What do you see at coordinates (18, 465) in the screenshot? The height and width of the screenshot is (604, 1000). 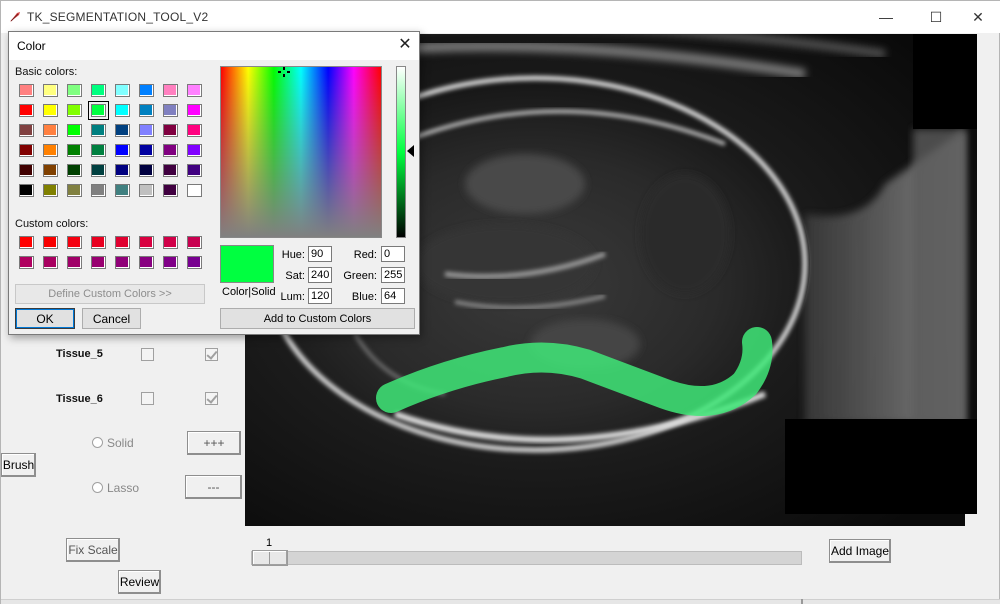 I see `brush-button: Brush` at bounding box center [18, 465].